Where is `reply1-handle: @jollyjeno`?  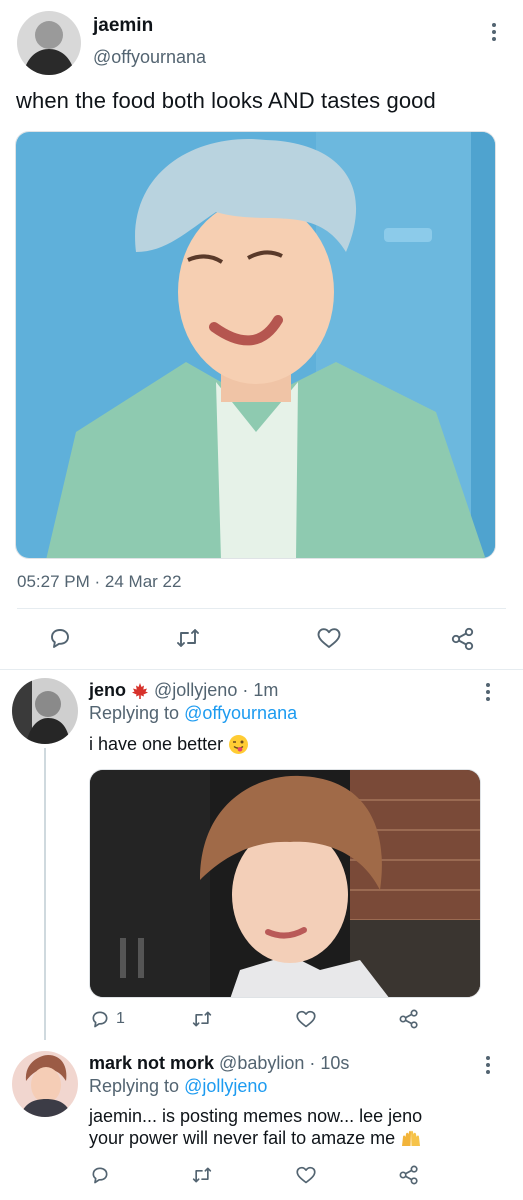
reply1-handle: @jollyjeno is located at coordinates (195, 690).